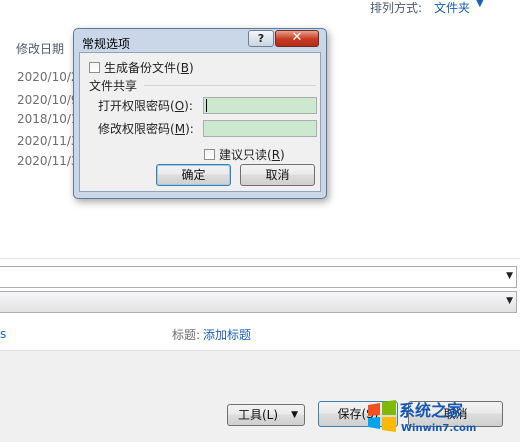 This screenshot has width=520, height=442. I want to click on windows-logo-icon, so click(382, 416).